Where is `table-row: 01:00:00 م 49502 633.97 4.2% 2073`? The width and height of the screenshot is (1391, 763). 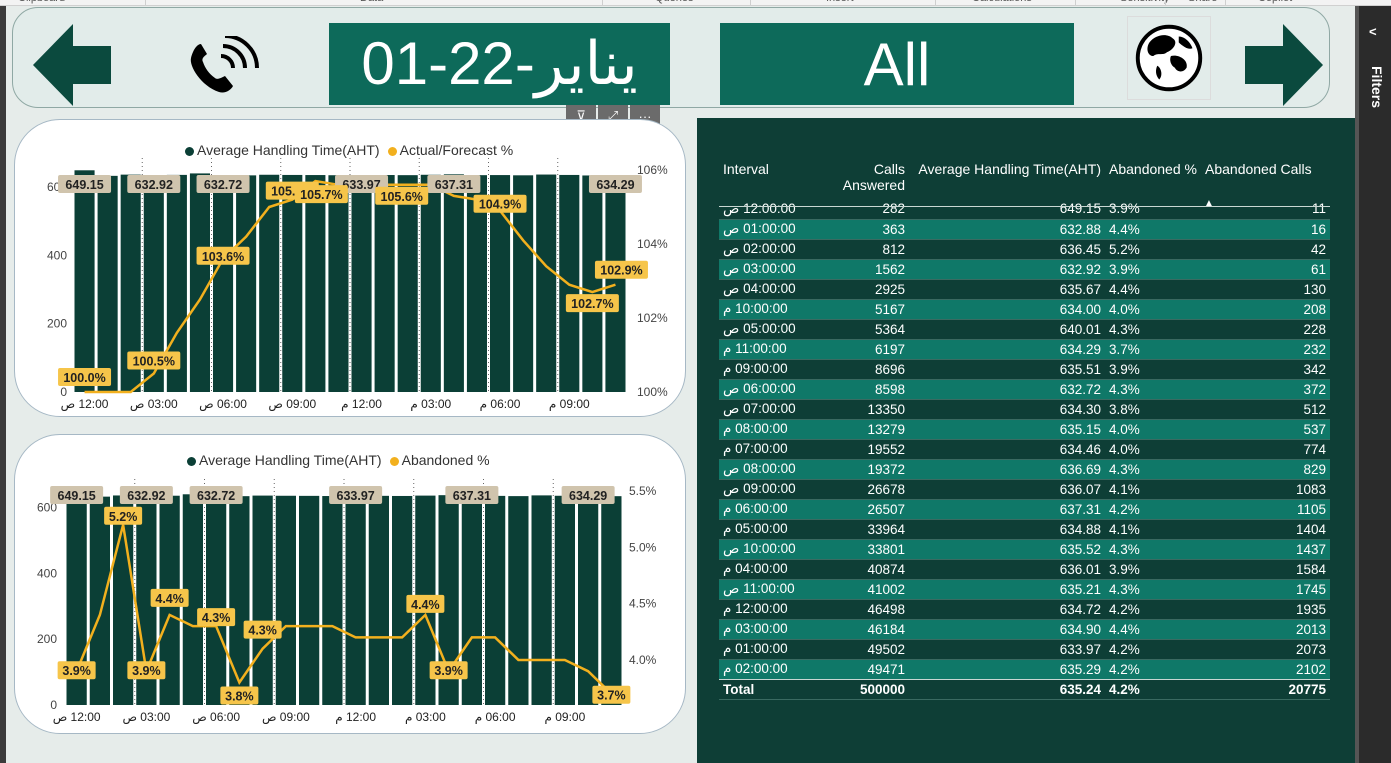
table-row: 01:00:00 م 49502 633.97 4.2% 2073 is located at coordinates (1024, 649).